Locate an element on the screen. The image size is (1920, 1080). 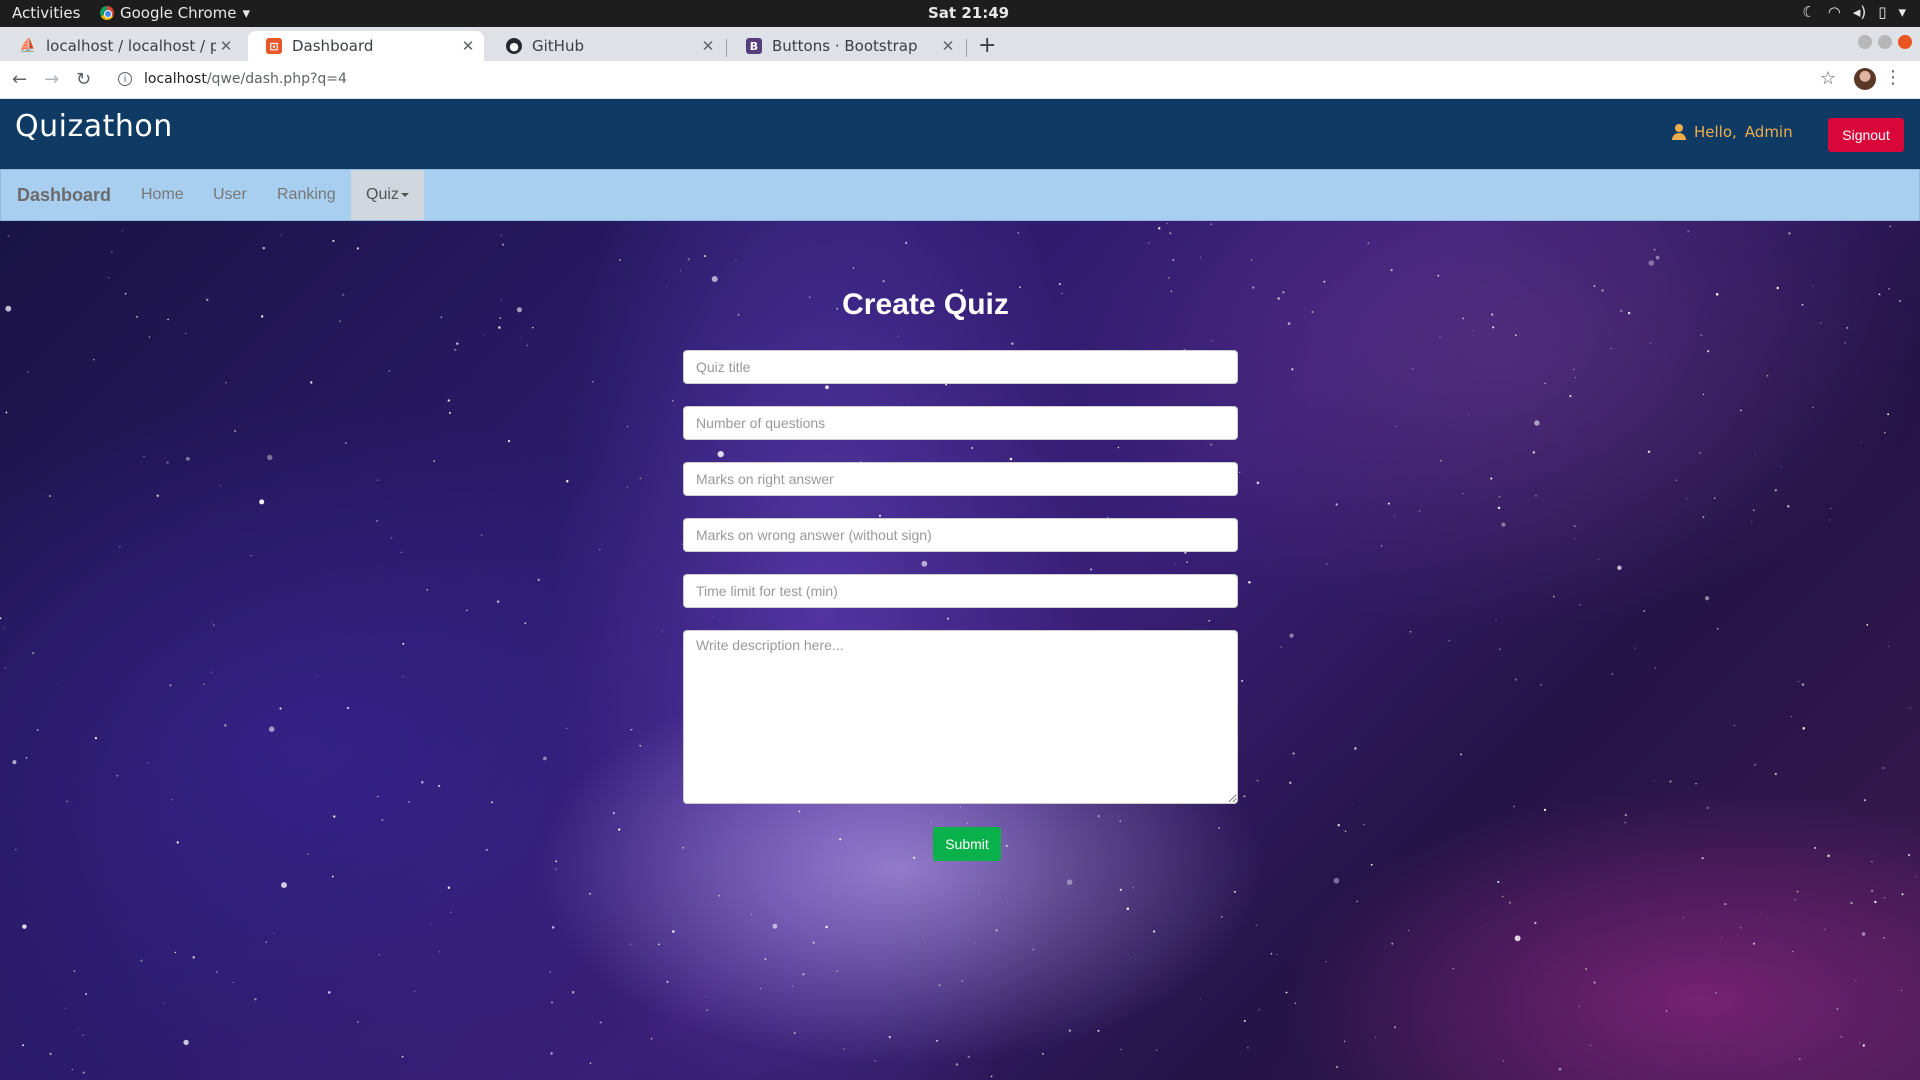
site-header: Quizathon Hello, Admin Signout is located at coordinates (960, 134).